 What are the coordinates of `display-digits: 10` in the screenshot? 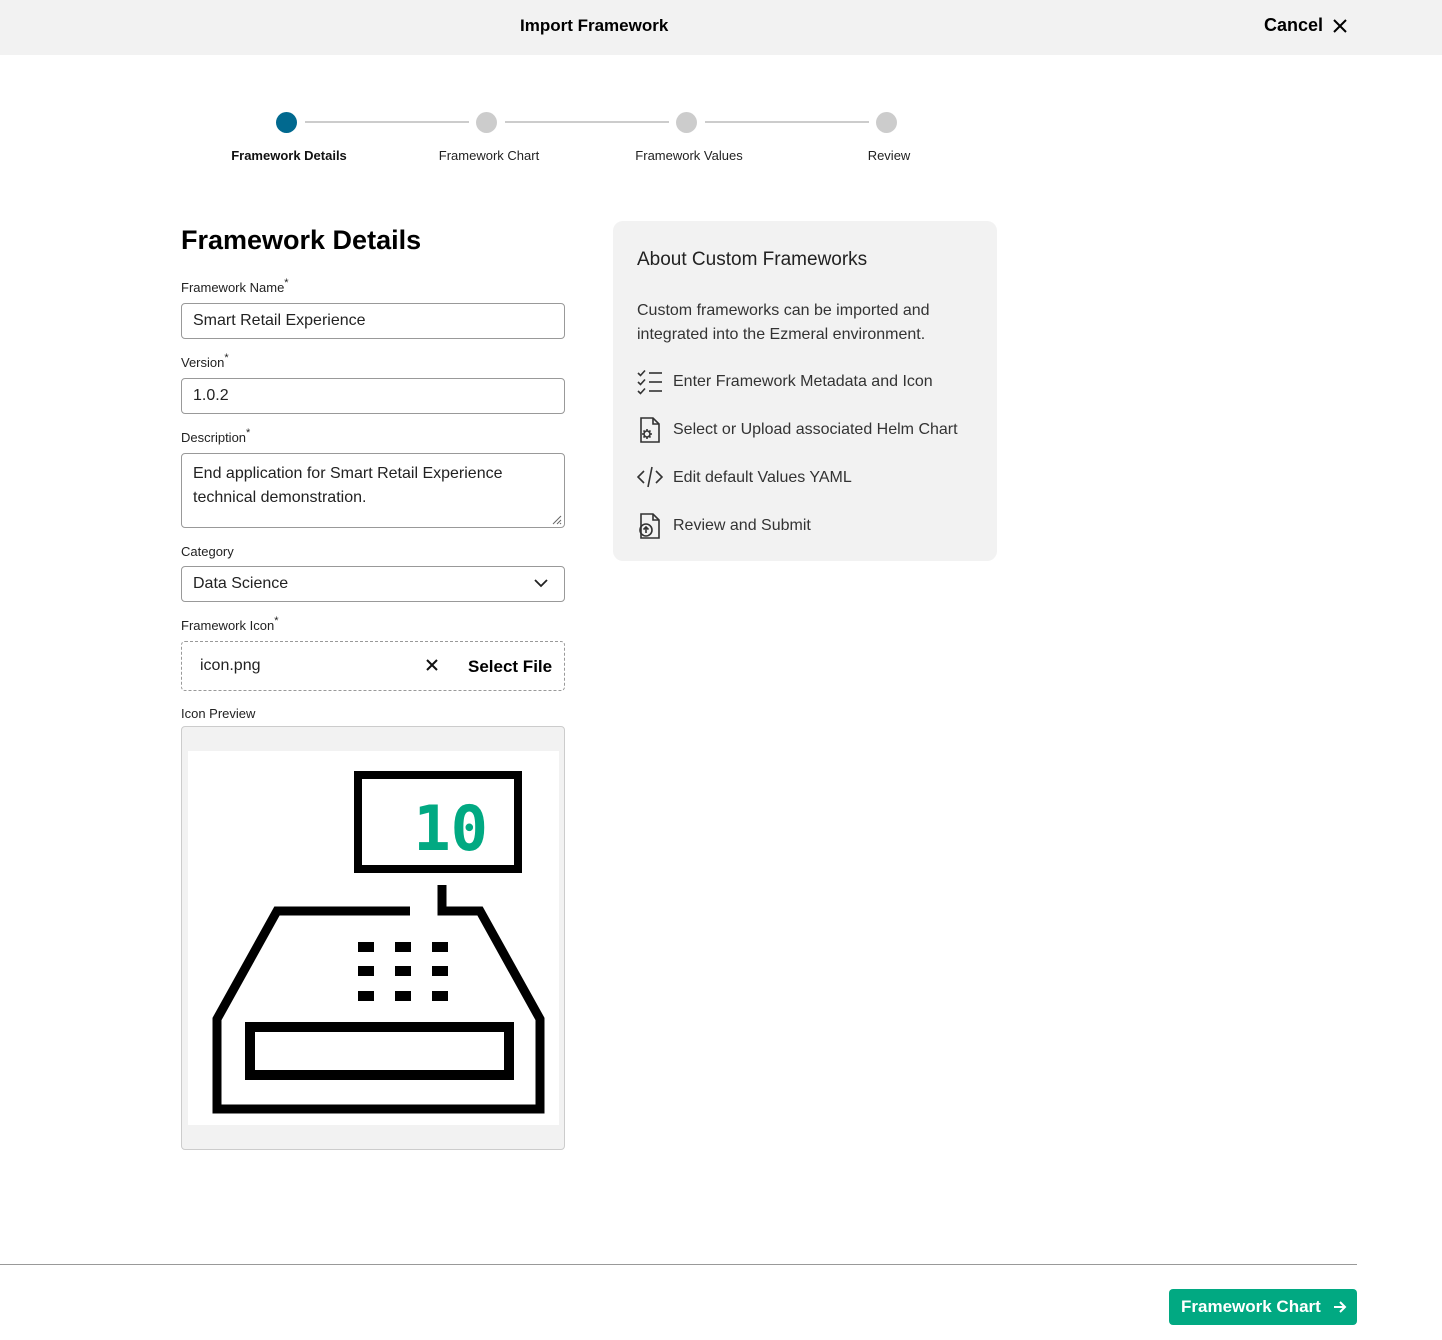 It's located at (450, 828).